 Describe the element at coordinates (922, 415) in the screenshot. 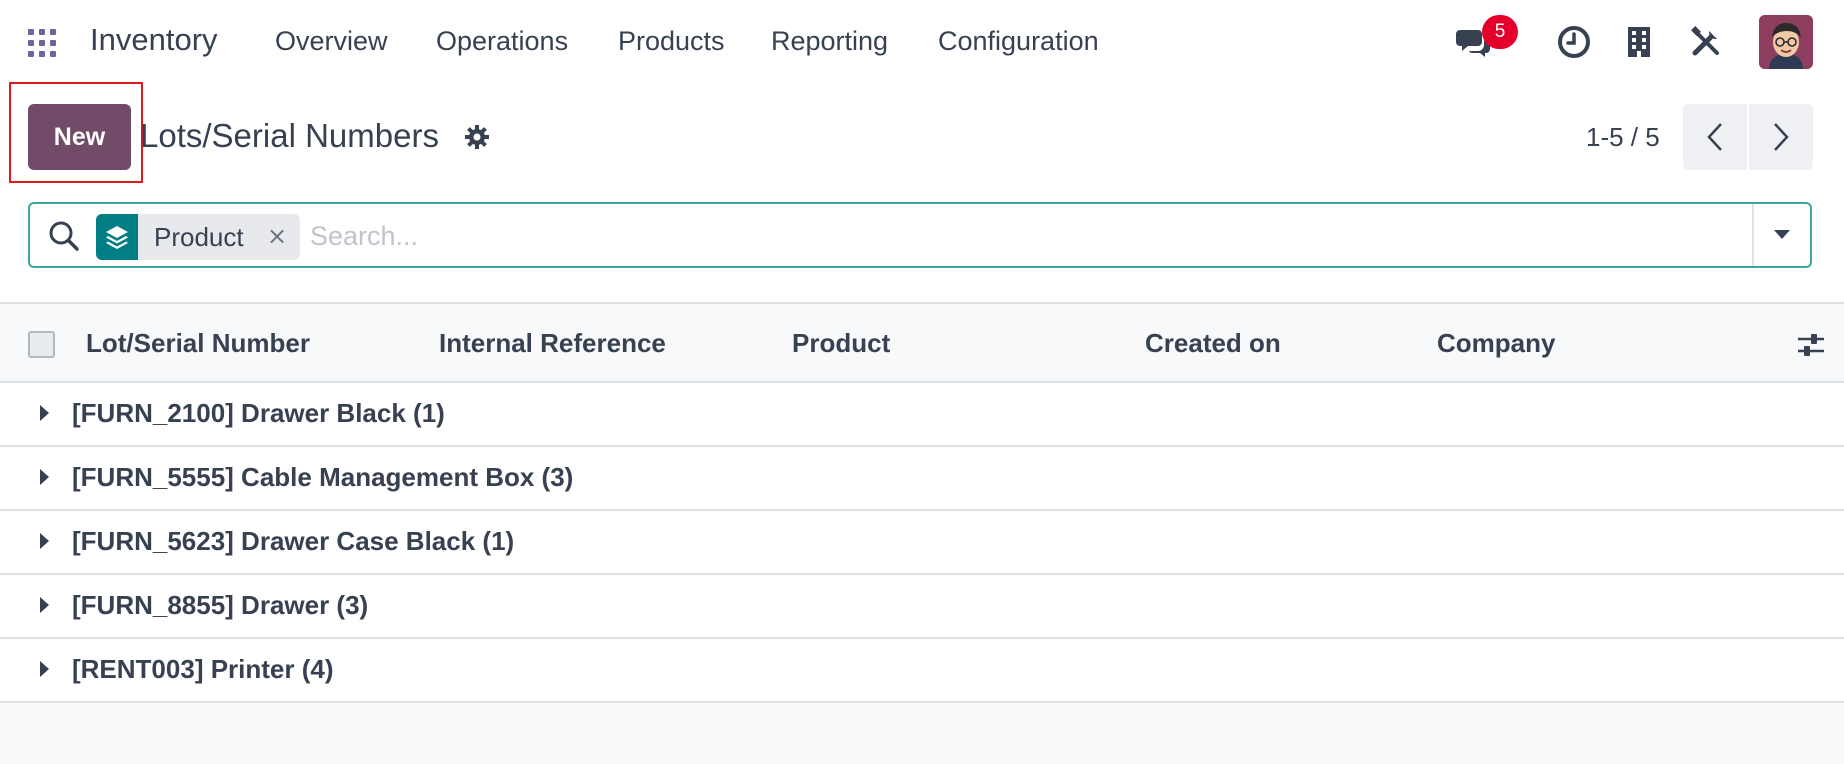

I see `group-row: [FURN_2100] Drawer Black (1)` at that location.